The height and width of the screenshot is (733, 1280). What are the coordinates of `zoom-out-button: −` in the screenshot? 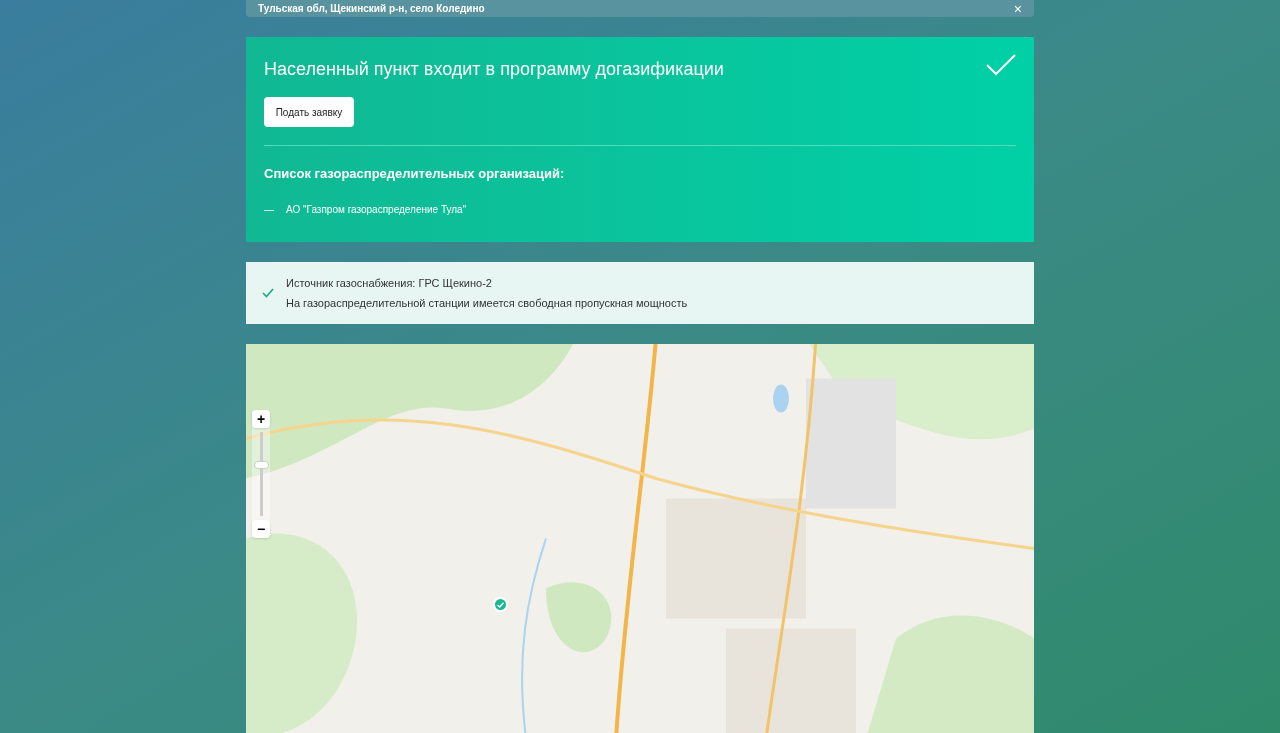 It's located at (261, 529).